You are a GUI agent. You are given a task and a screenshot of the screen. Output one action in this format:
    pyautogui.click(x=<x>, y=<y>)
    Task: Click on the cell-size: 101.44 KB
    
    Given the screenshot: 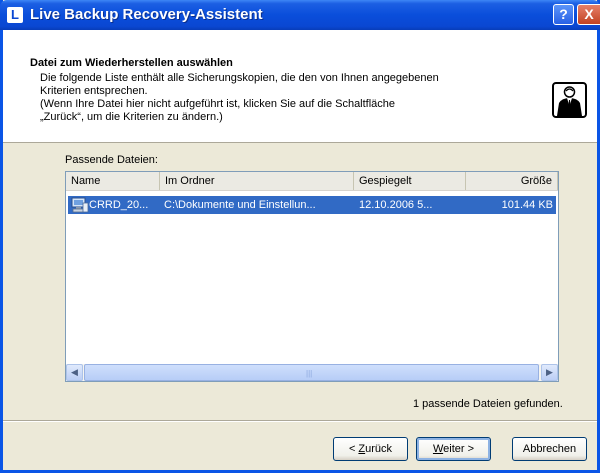 What is the action you would take?
    pyautogui.click(x=527, y=205)
    